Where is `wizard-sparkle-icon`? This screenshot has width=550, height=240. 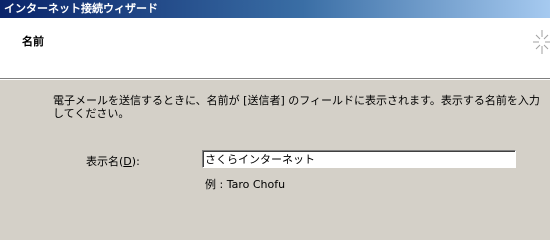
wizard-sparkle-icon is located at coordinates (541, 42).